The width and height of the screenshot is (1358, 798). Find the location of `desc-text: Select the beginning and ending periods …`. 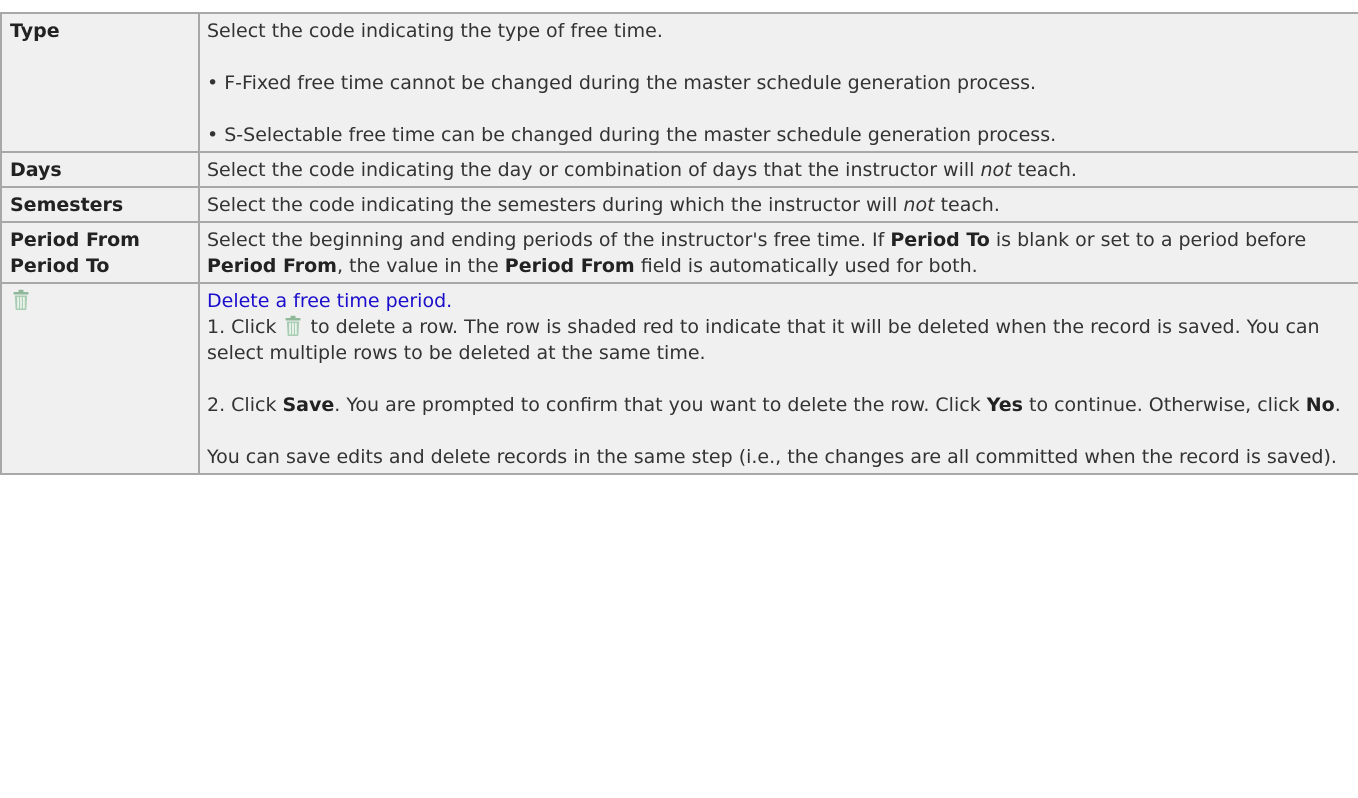

desc-text: Select the beginning and ending periods … is located at coordinates (549, 240).